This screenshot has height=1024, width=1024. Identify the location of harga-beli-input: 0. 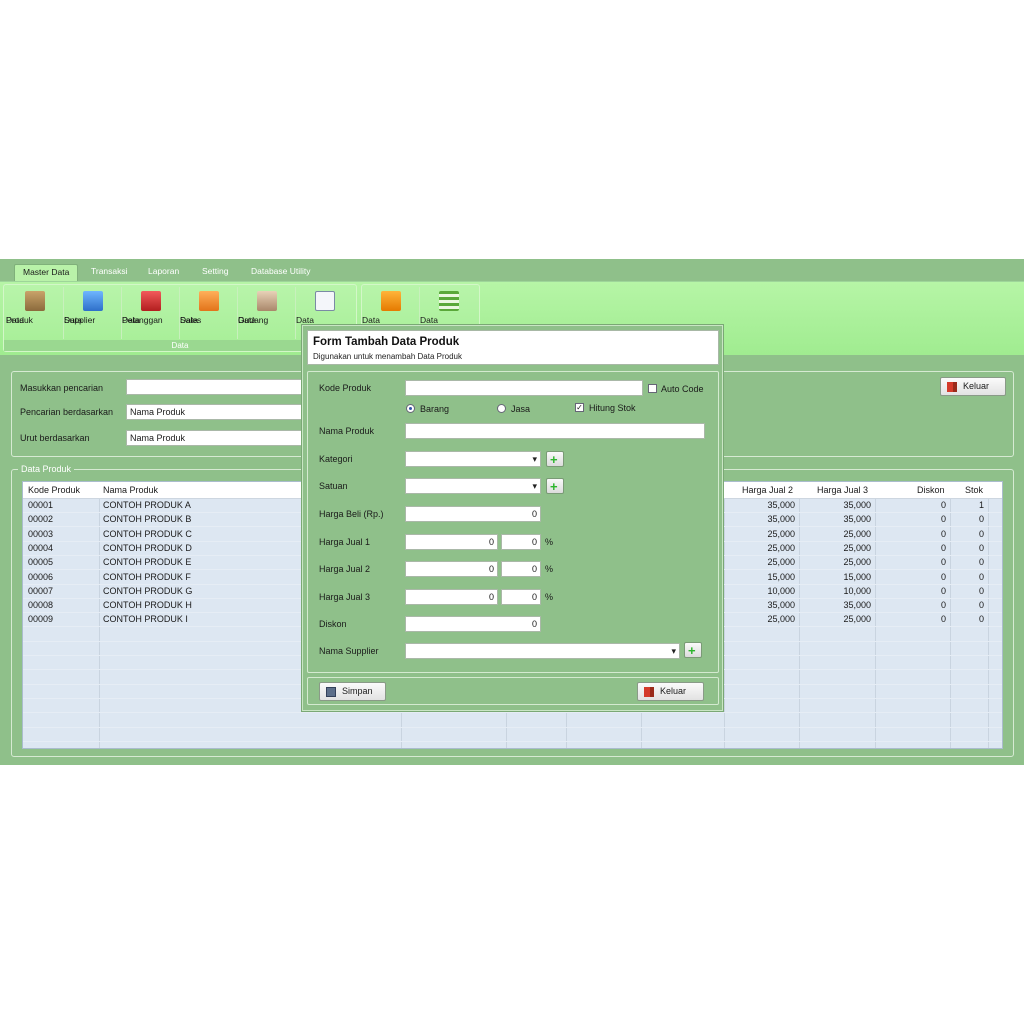
(473, 514).